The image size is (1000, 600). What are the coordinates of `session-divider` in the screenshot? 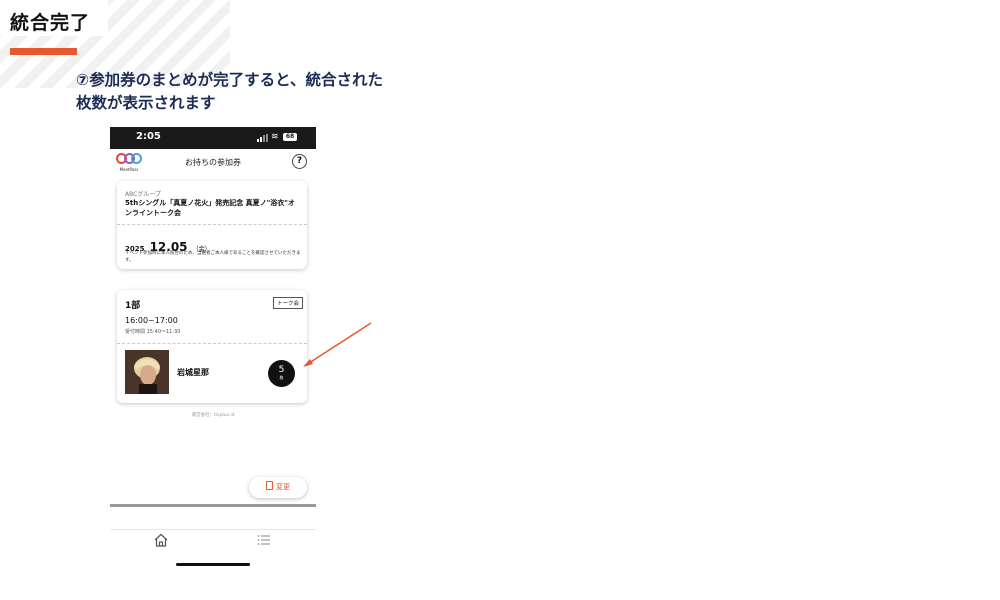 It's located at (212, 343).